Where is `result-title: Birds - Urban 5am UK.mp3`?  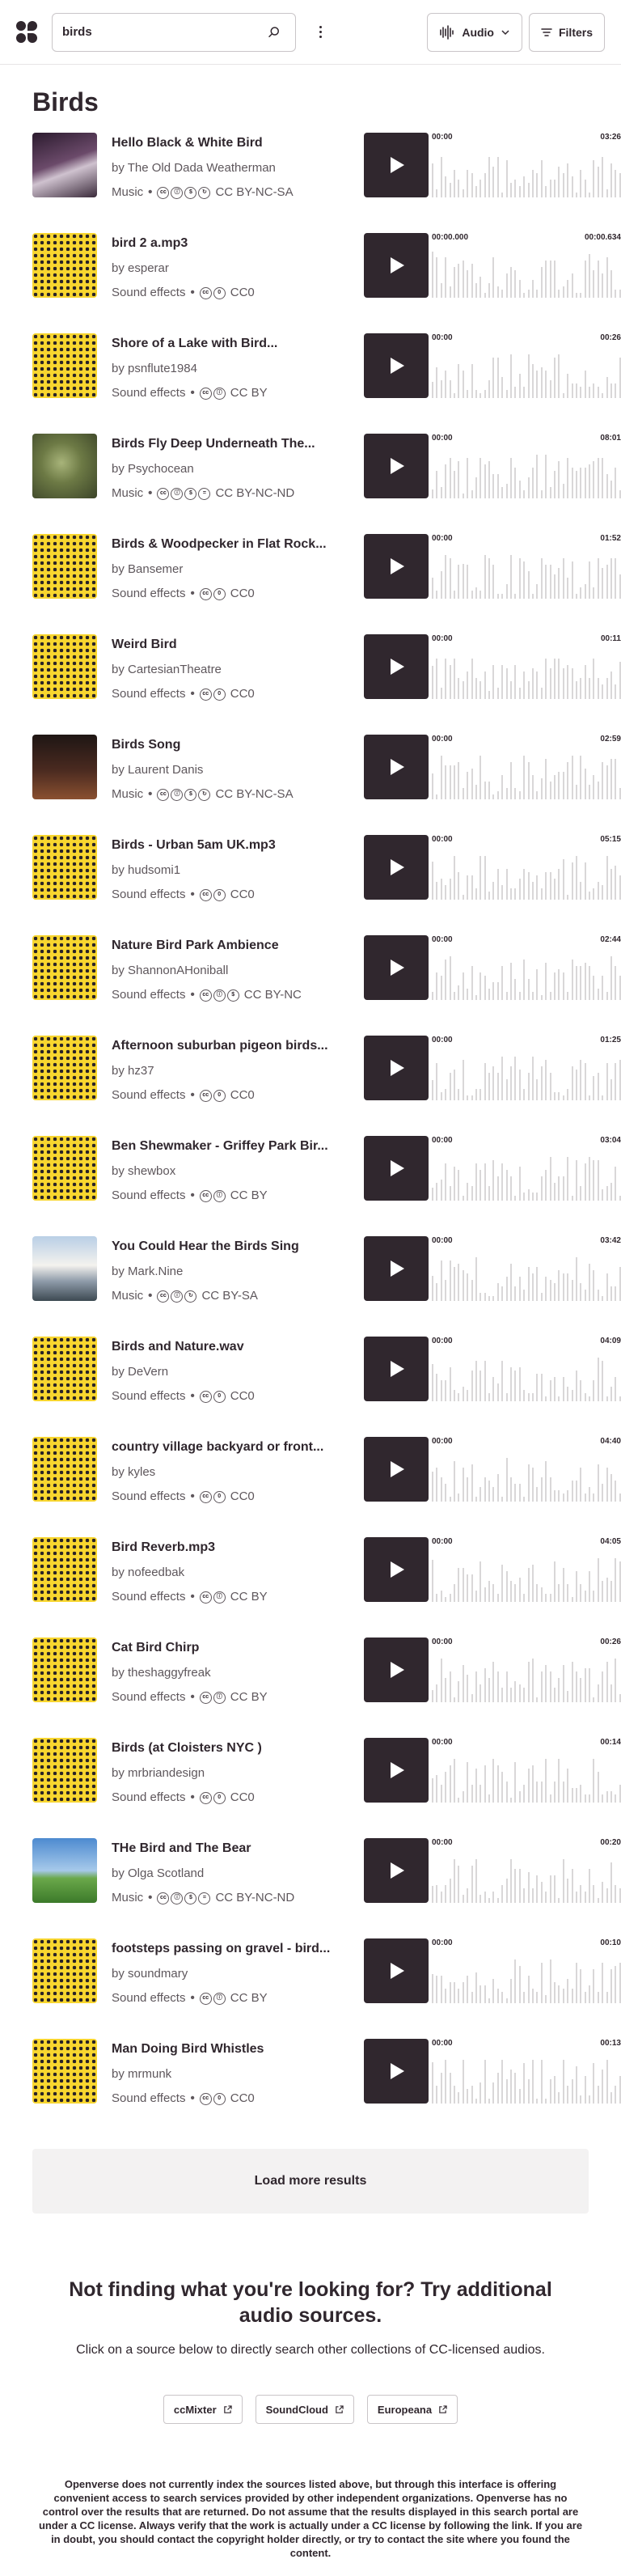 result-title: Birds - Urban 5am UK.mp3 is located at coordinates (229, 845).